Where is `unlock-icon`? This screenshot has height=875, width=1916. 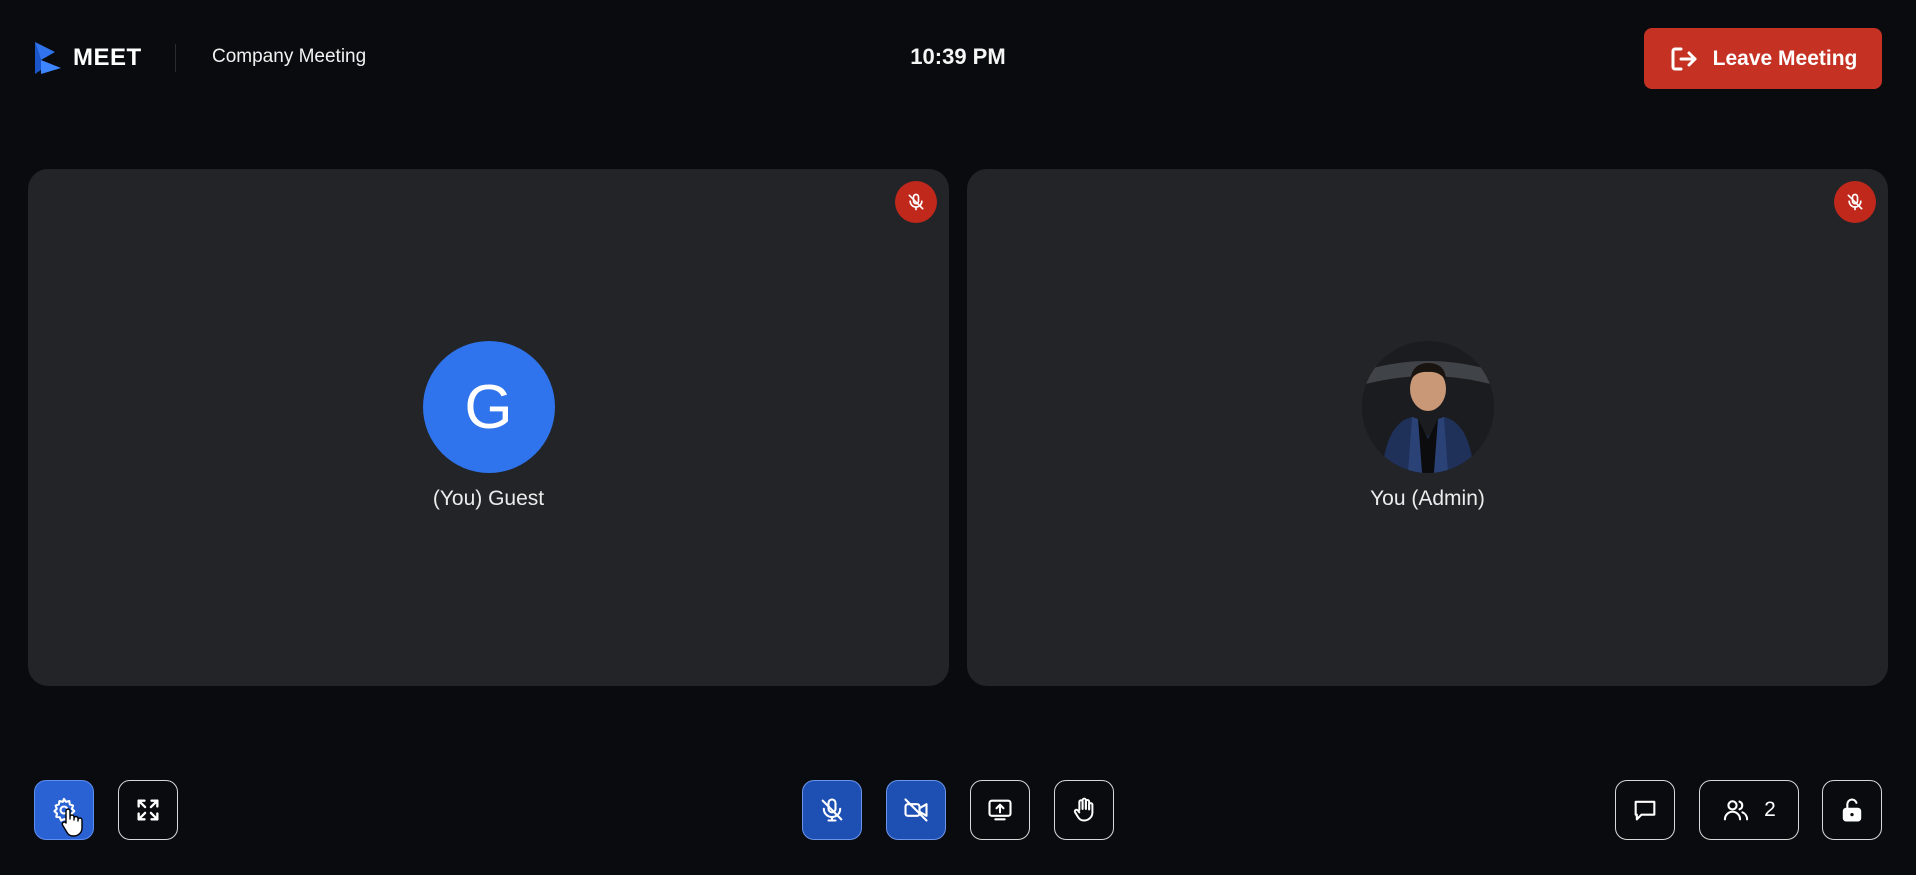 unlock-icon is located at coordinates (1852, 810).